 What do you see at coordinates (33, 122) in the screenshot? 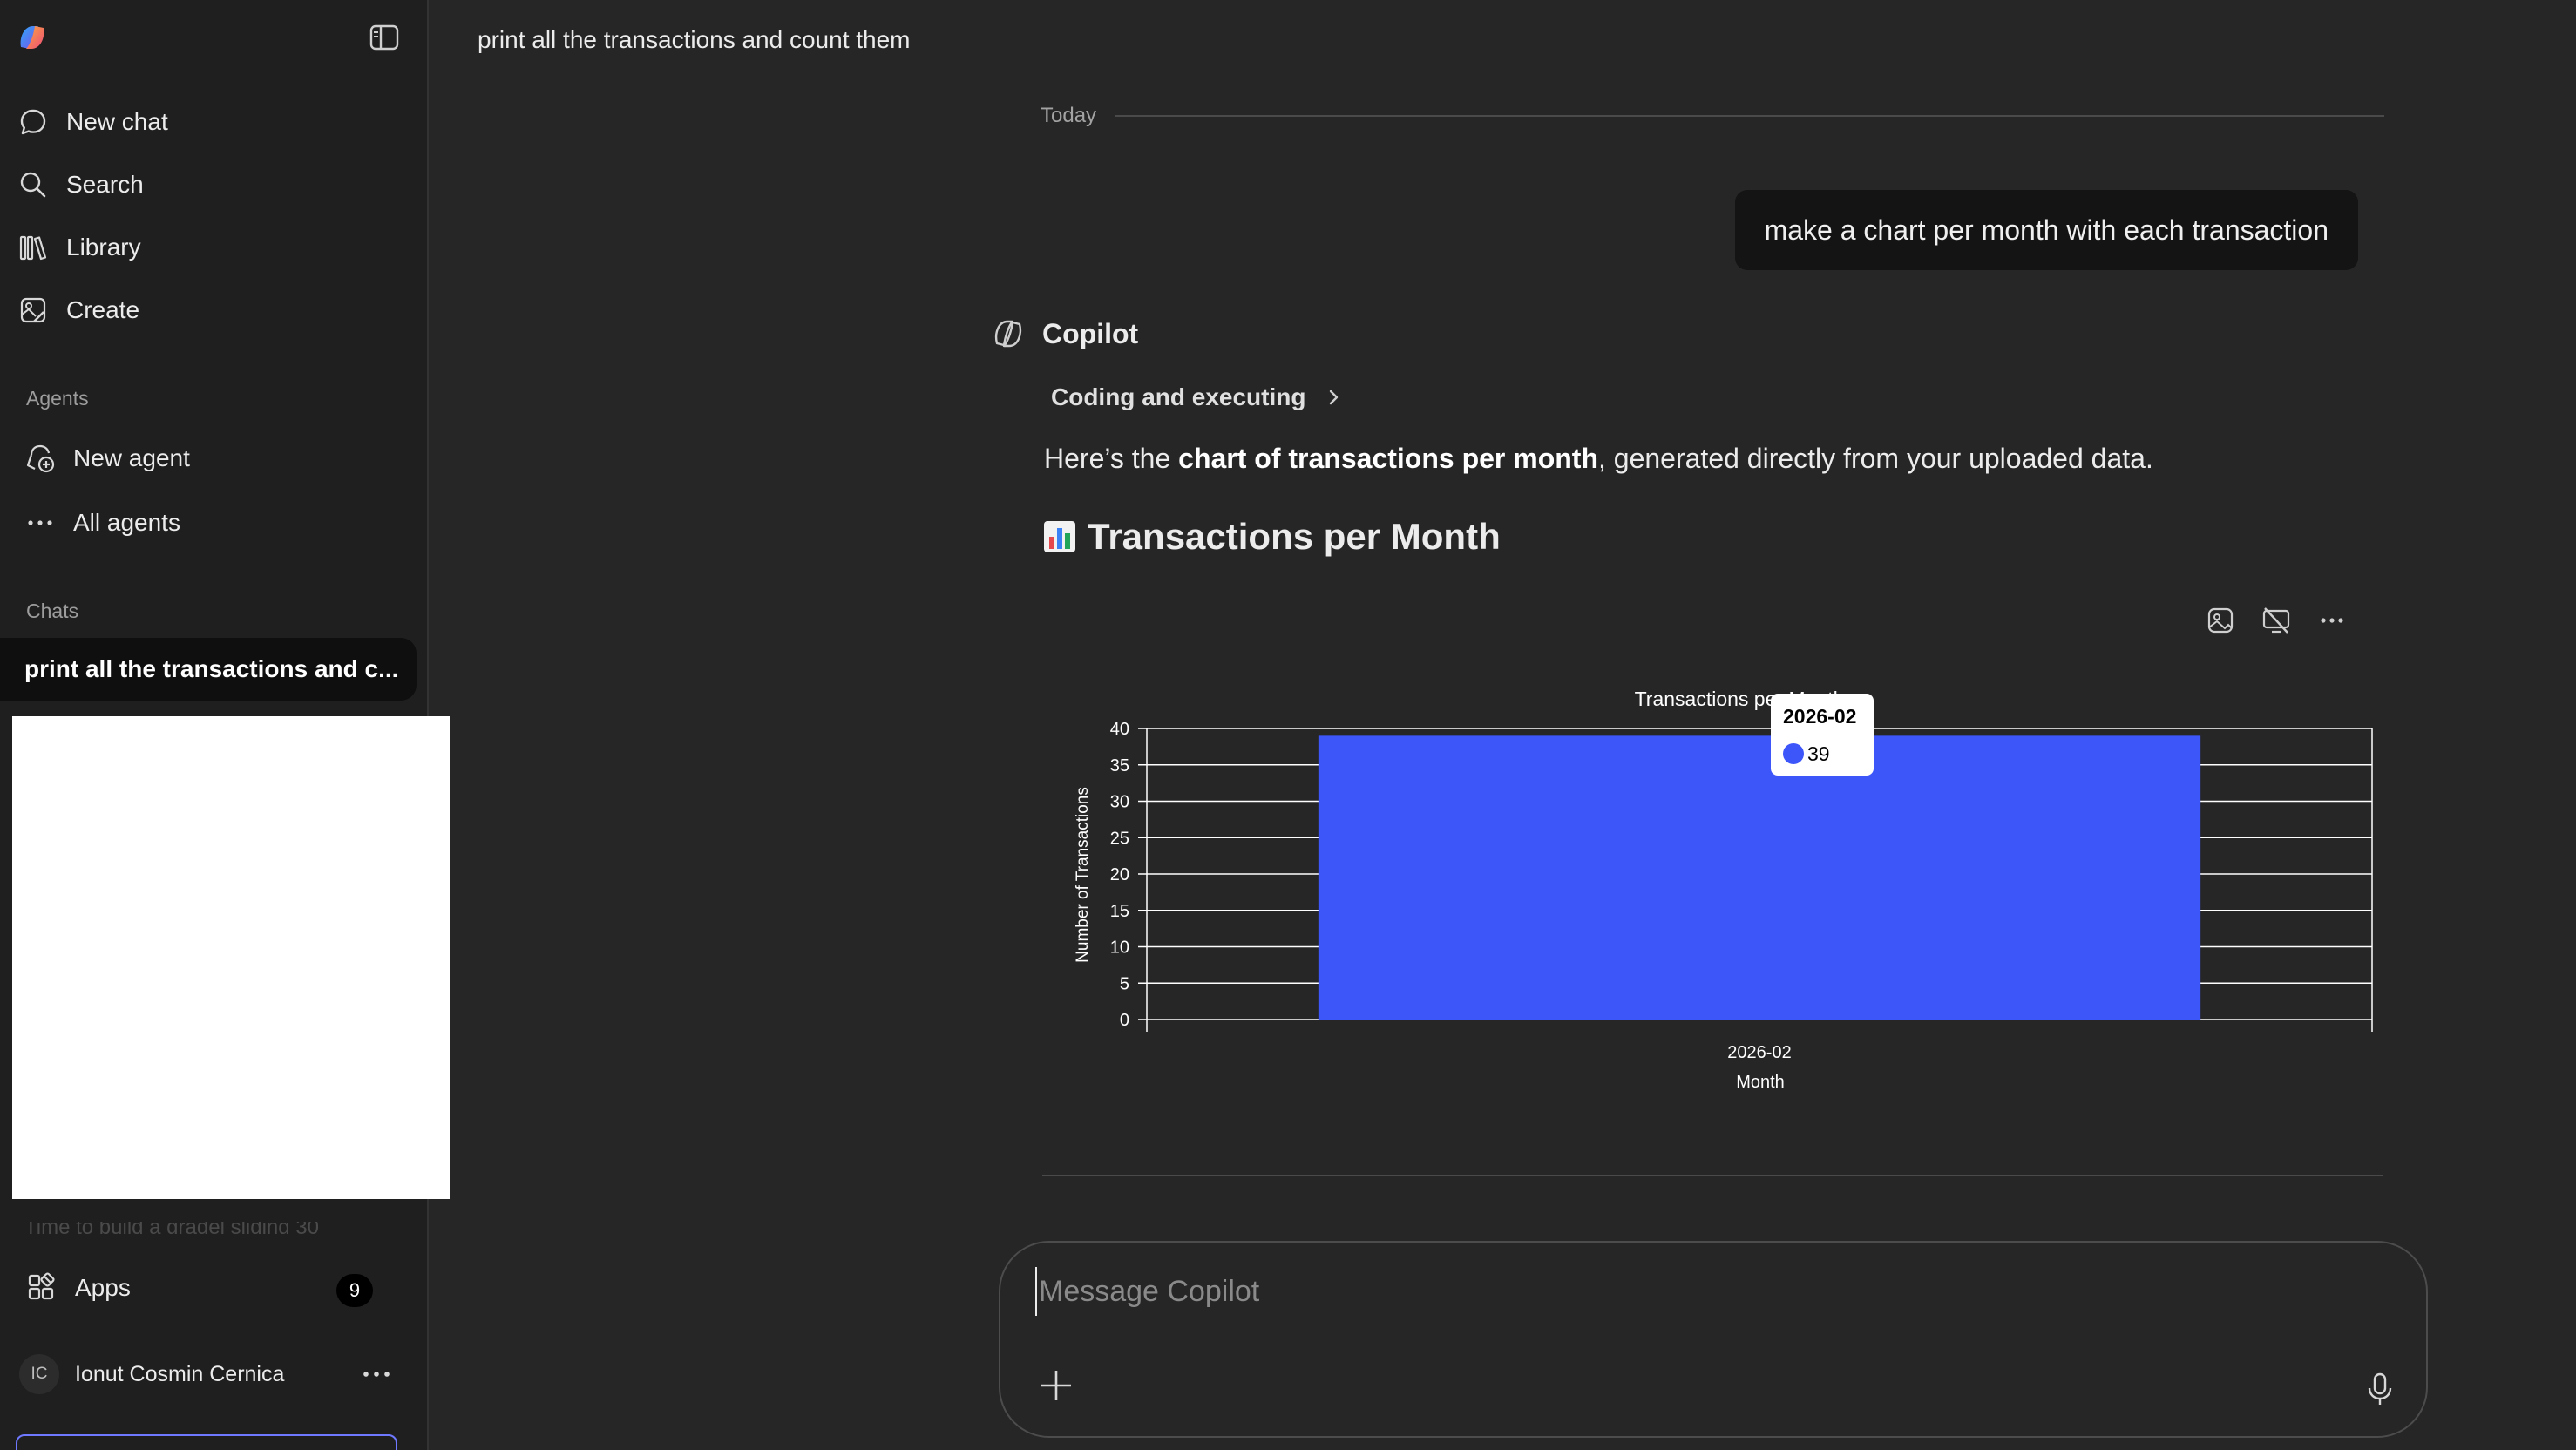
I see `chat-bubble-icon` at bounding box center [33, 122].